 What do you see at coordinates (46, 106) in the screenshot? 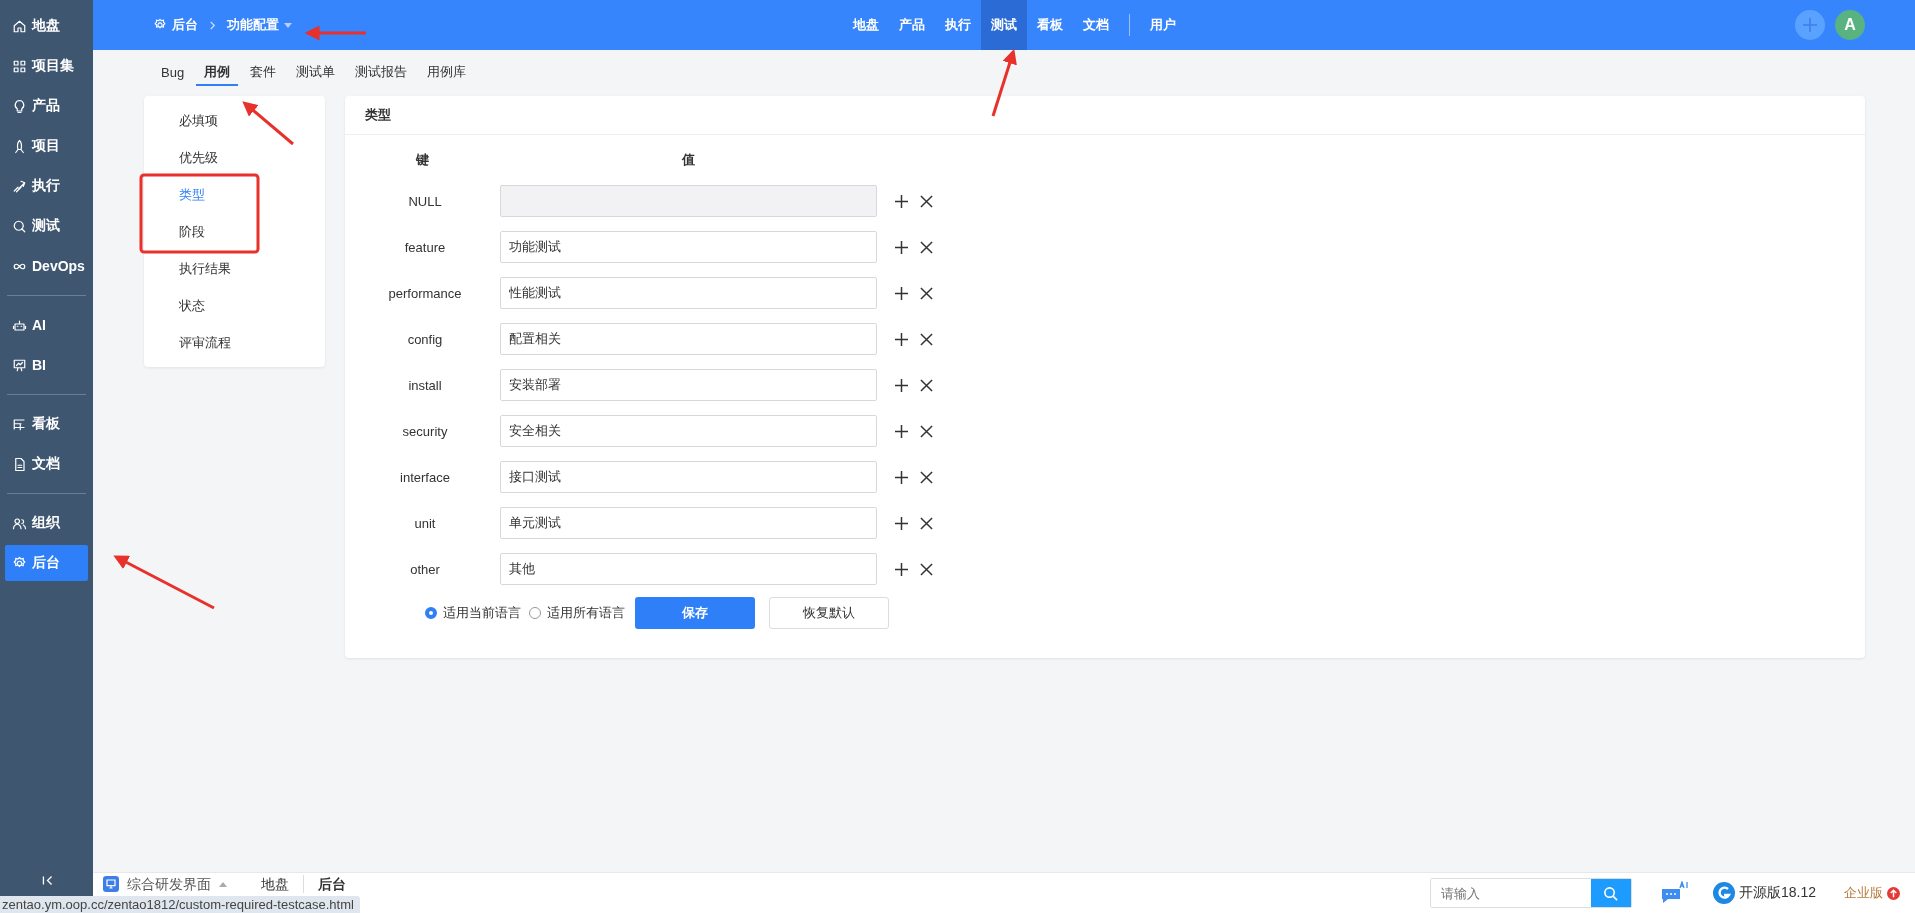
I see `sidebar-item: 产品` at bounding box center [46, 106].